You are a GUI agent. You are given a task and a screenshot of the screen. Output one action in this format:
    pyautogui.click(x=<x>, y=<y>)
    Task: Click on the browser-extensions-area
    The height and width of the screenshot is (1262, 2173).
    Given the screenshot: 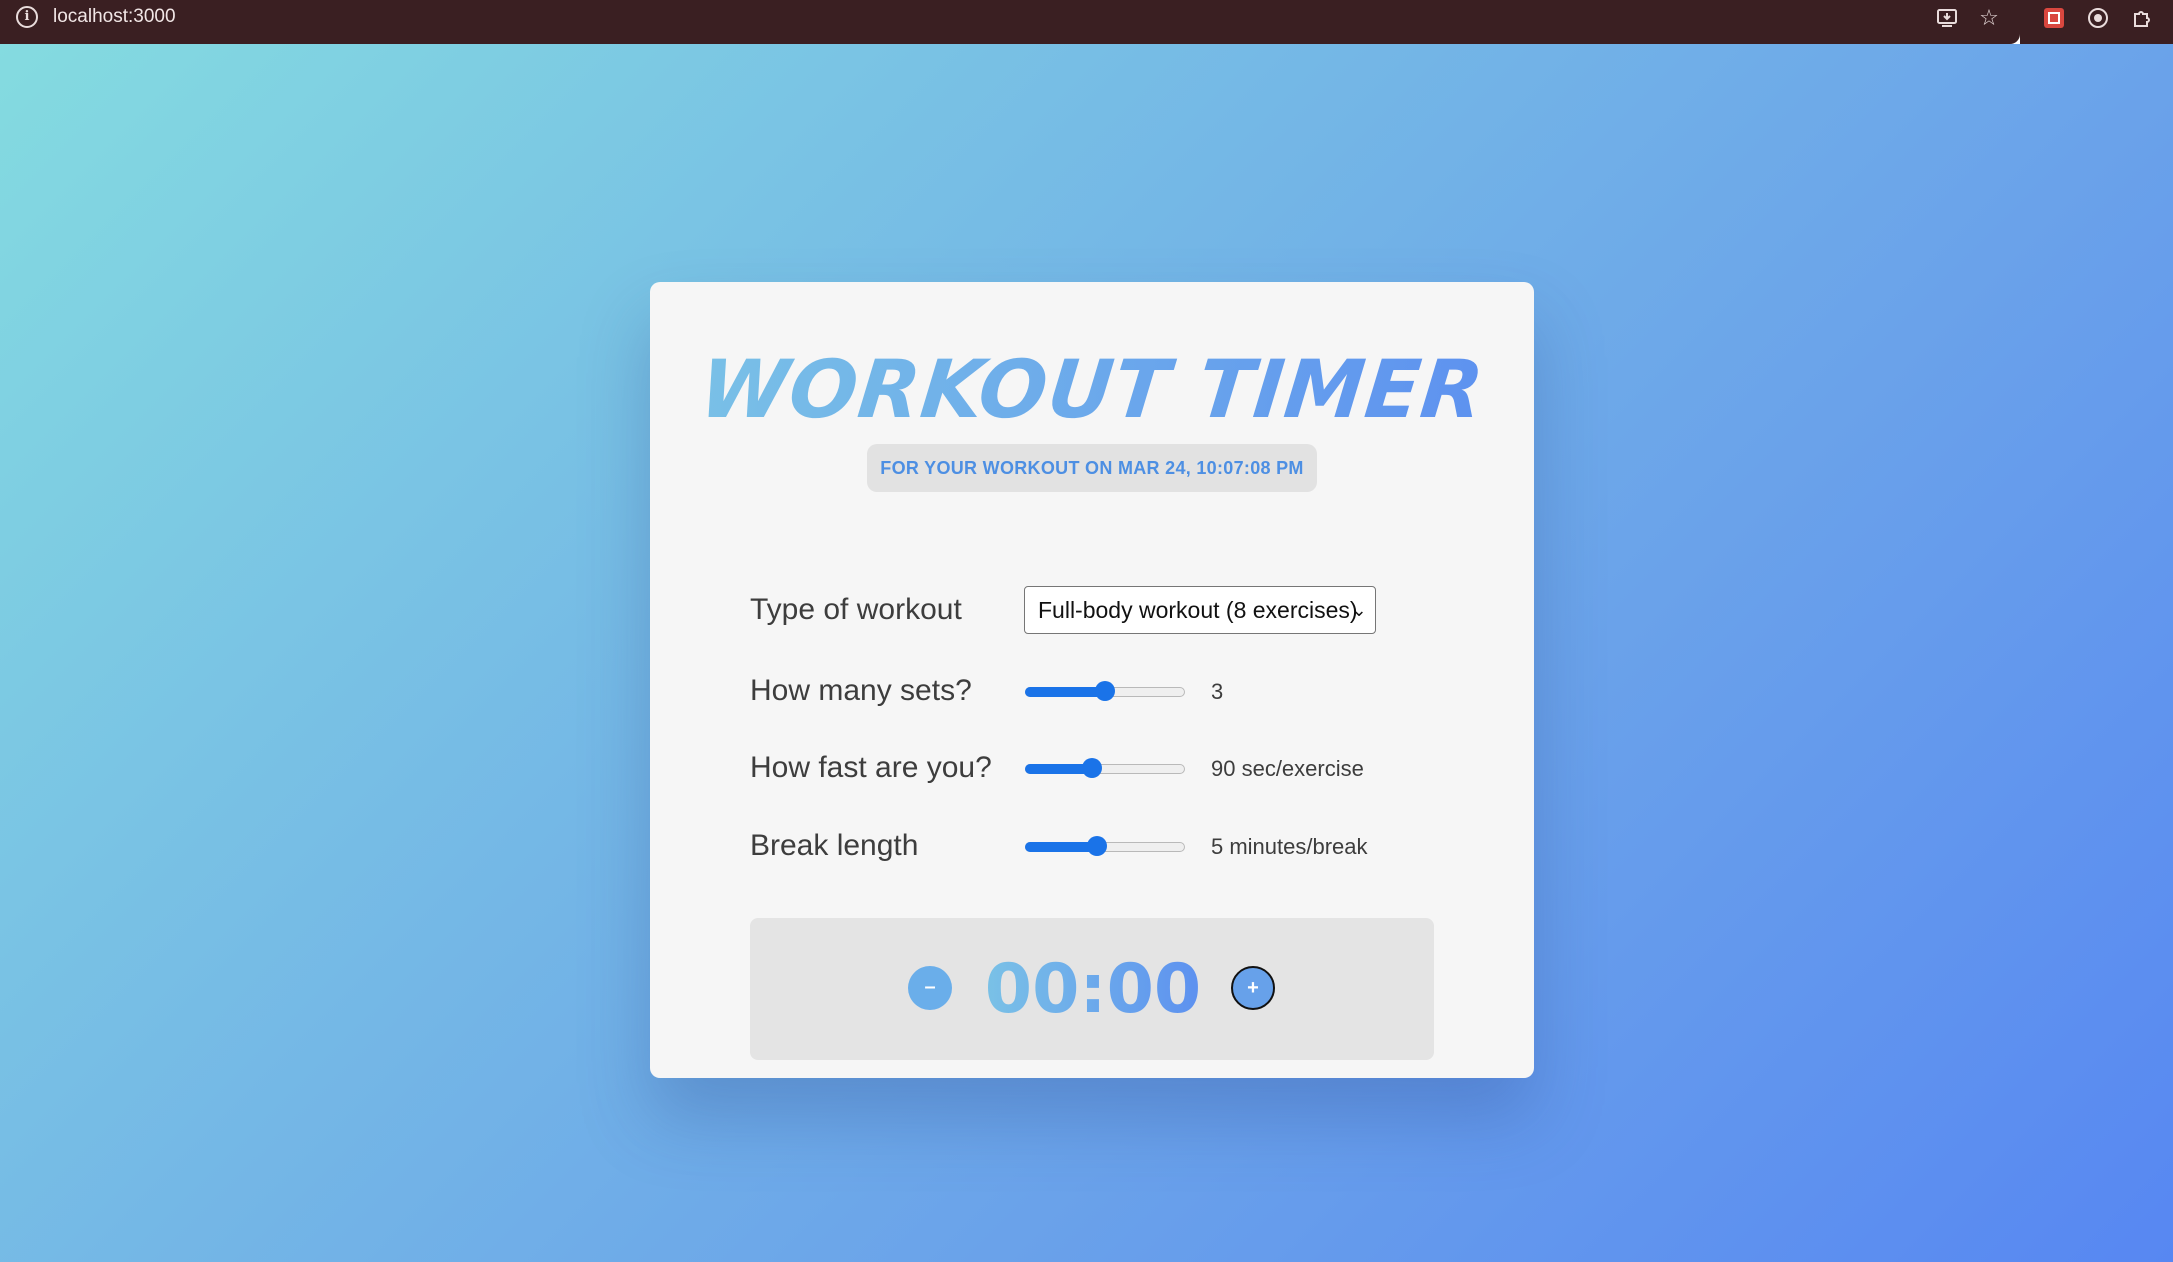 What is the action you would take?
    pyautogui.click(x=2096, y=22)
    